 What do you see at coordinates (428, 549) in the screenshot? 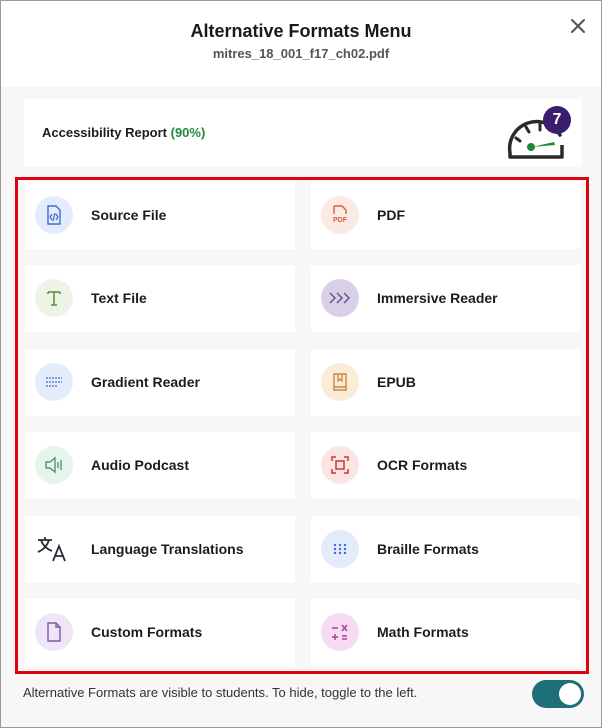
I see `format-label: Braille Formats` at bounding box center [428, 549].